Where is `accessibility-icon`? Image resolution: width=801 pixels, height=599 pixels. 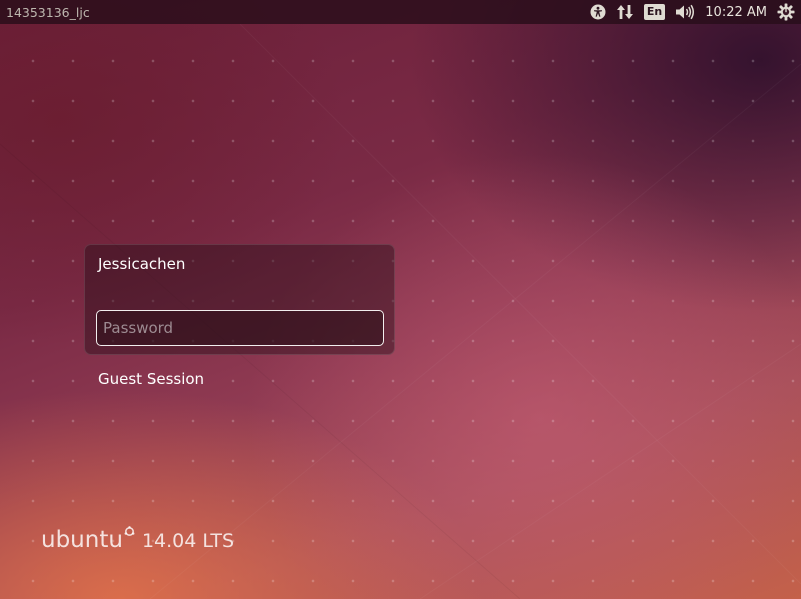
accessibility-icon is located at coordinates (598, 12).